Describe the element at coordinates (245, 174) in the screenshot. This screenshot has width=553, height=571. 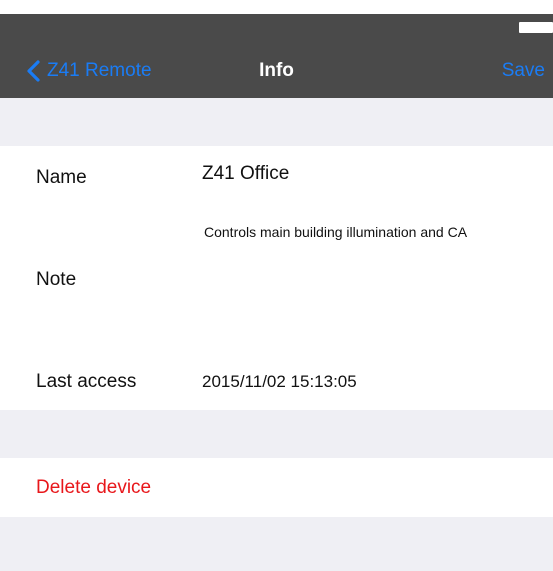
I see `name-field: Z41 Office` at that location.